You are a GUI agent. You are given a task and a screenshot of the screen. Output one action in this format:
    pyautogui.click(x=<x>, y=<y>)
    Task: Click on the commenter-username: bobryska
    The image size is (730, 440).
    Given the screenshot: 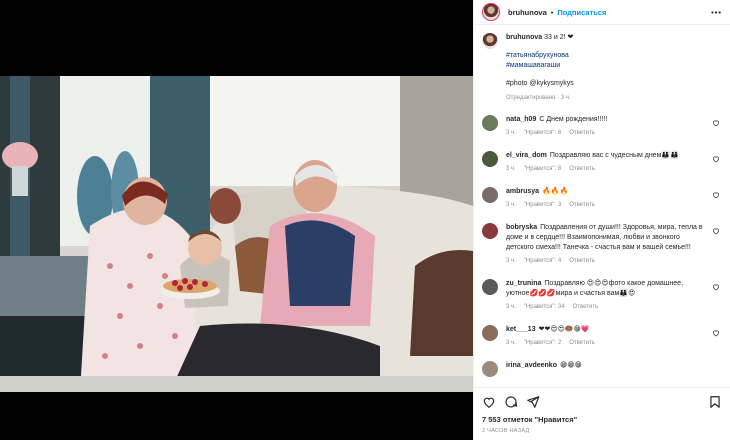 What is the action you would take?
    pyautogui.click(x=521, y=227)
    